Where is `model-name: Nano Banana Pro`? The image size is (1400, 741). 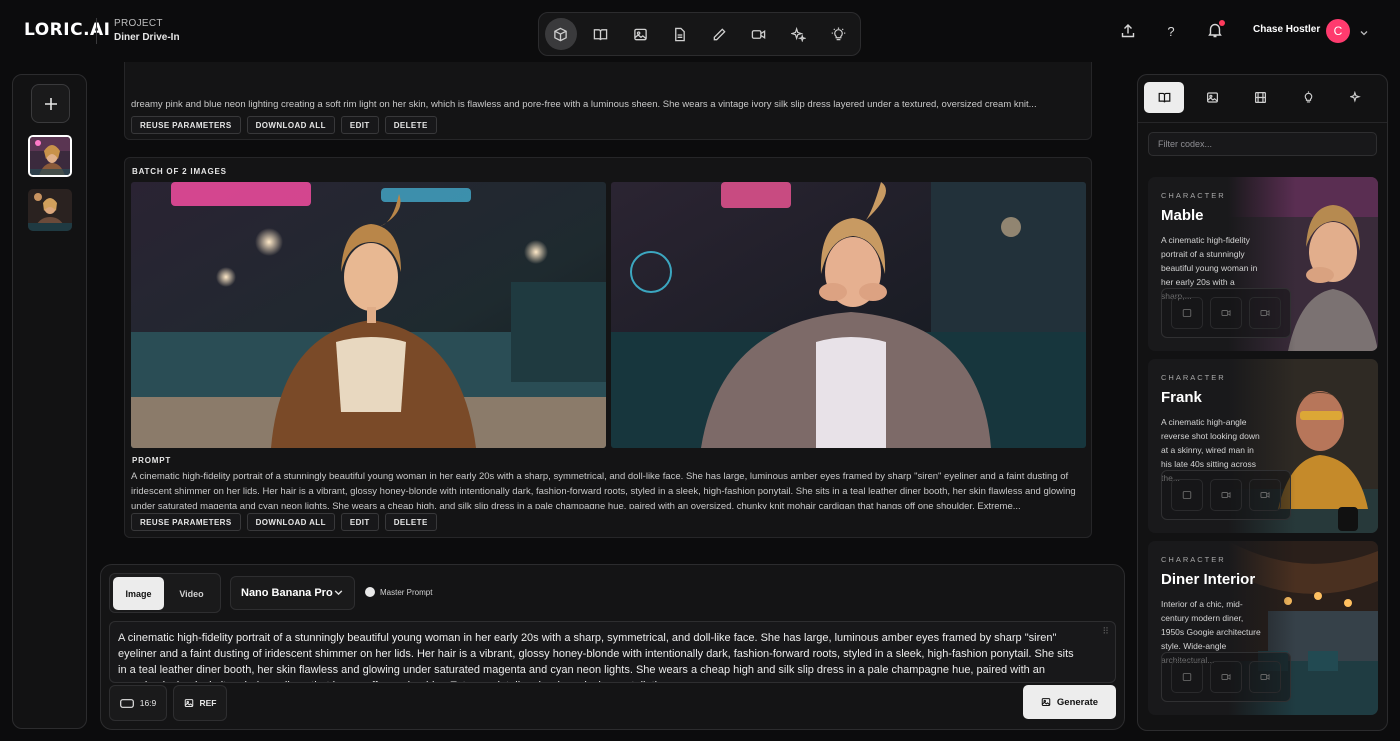 model-name: Nano Banana Pro is located at coordinates (287, 593).